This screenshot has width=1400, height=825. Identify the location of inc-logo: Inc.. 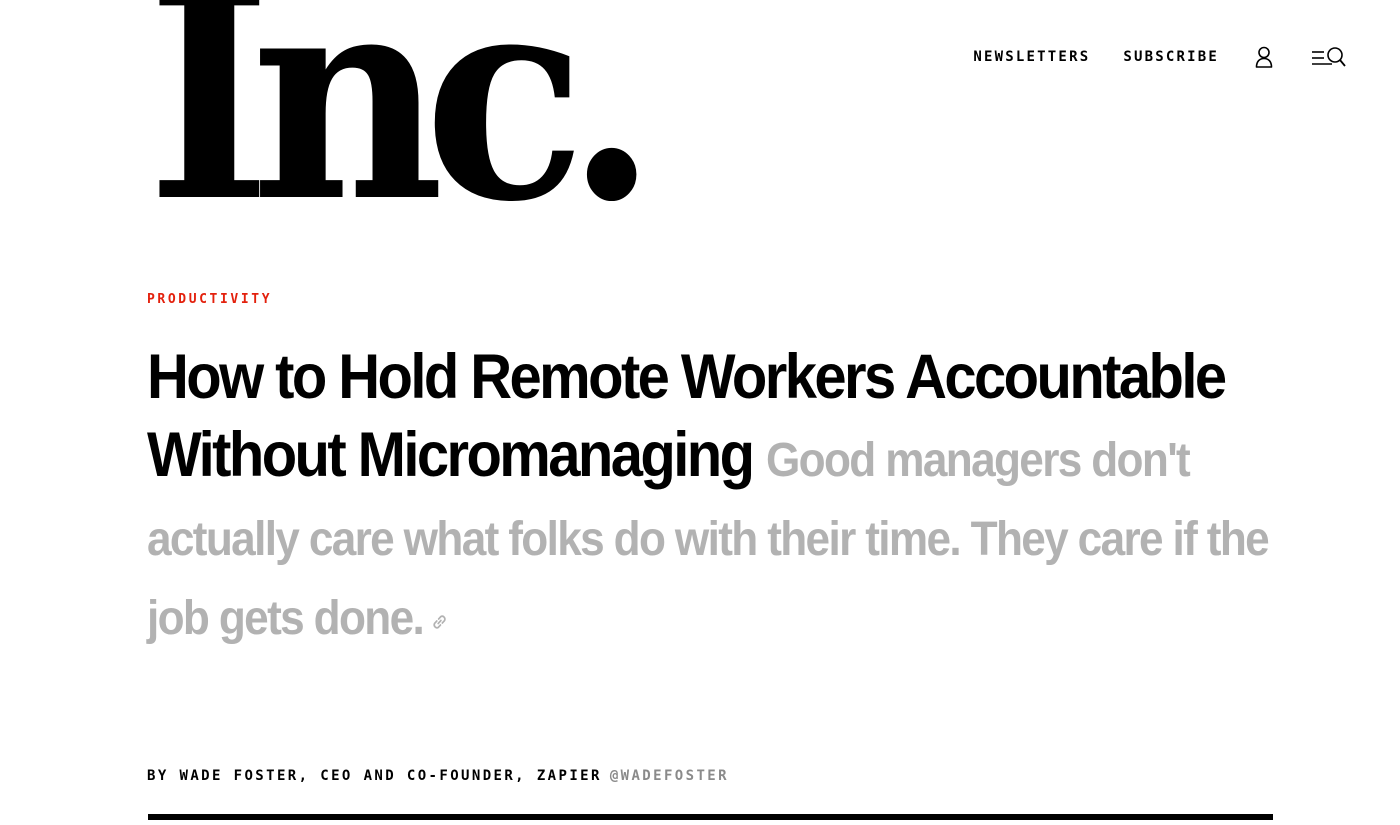
(472, 133).